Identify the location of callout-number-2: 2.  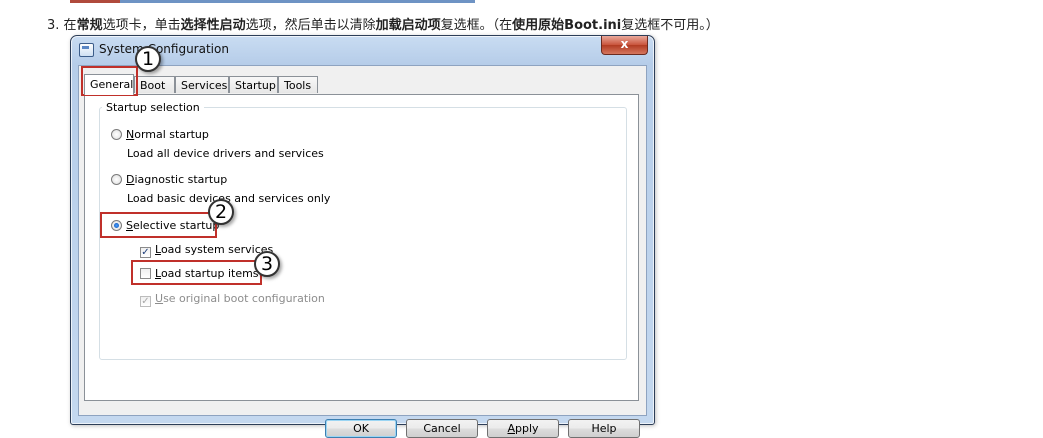
(221, 212).